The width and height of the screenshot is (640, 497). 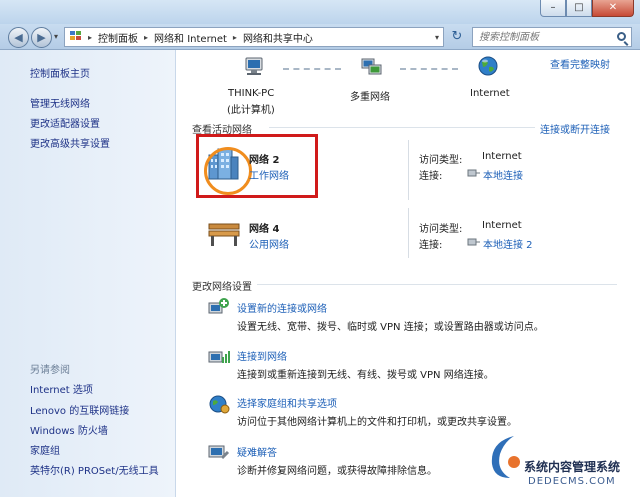 I want to click on search-icon, so click(x=621, y=36).